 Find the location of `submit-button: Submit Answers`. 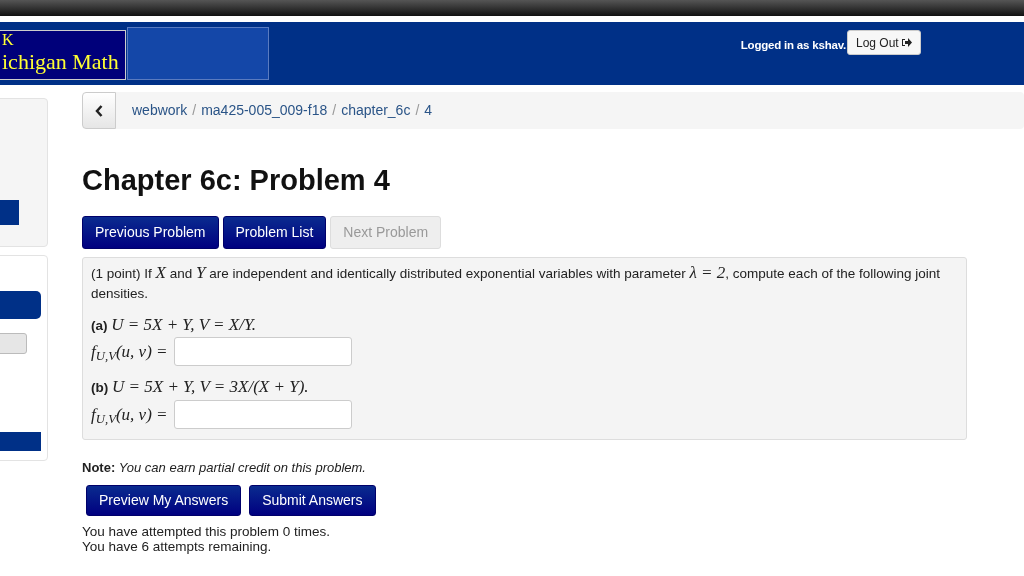

submit-button: Submit Answers is located at coordinates (312, 501).